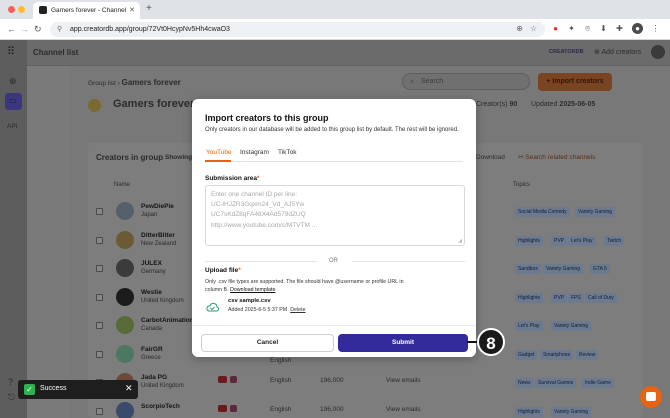 This screenshot has height=418, width=670. Describe the element at coordinates (21, 9) in the screenshot. I see `minimize-window-icon` at that location.